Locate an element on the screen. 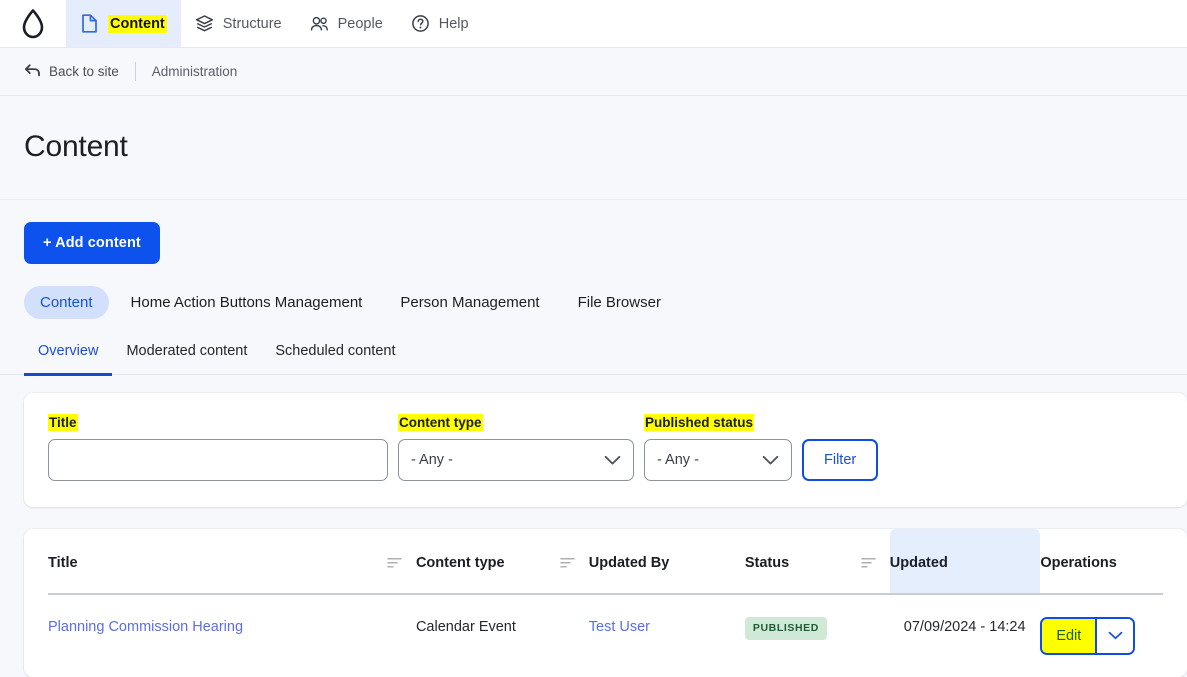 This screenshot has height=677, width=1187. back-arrow-icon is located at coordinates (32, 72).